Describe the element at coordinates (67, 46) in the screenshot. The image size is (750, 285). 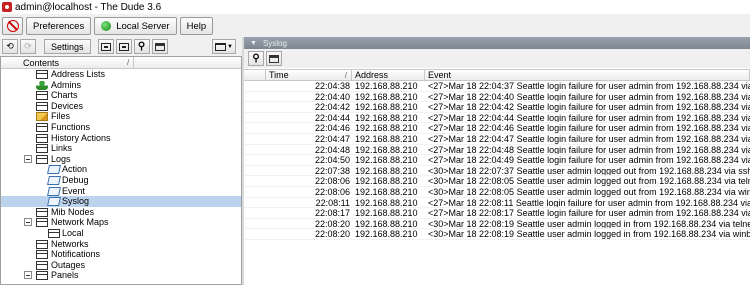
I see `settings-button: Settings` at that location.